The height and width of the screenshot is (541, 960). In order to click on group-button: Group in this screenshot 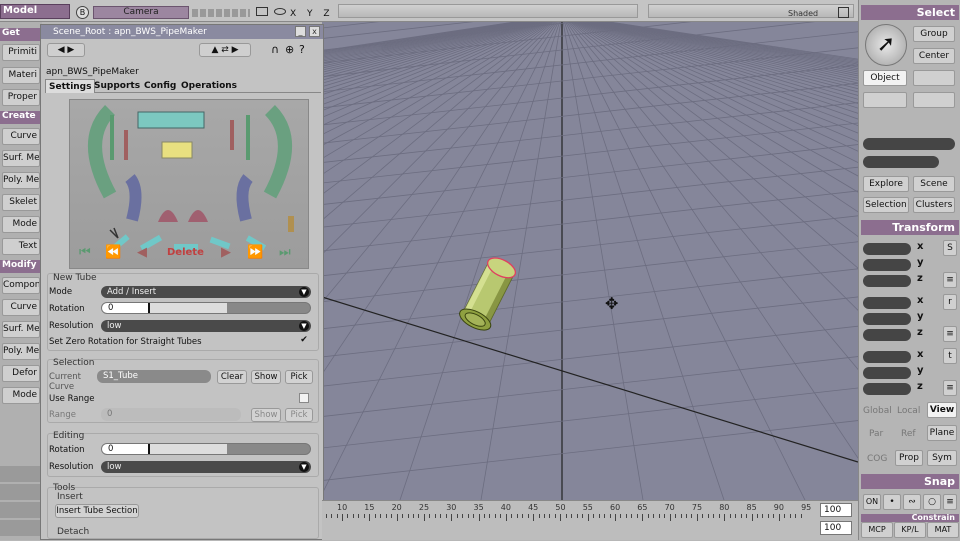, I will do `click(934, 34)`.